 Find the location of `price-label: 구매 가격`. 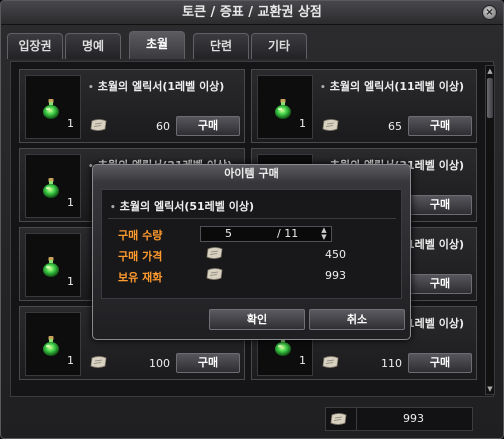

price-label: 구매 가격 is located at coordinates (140, 256).